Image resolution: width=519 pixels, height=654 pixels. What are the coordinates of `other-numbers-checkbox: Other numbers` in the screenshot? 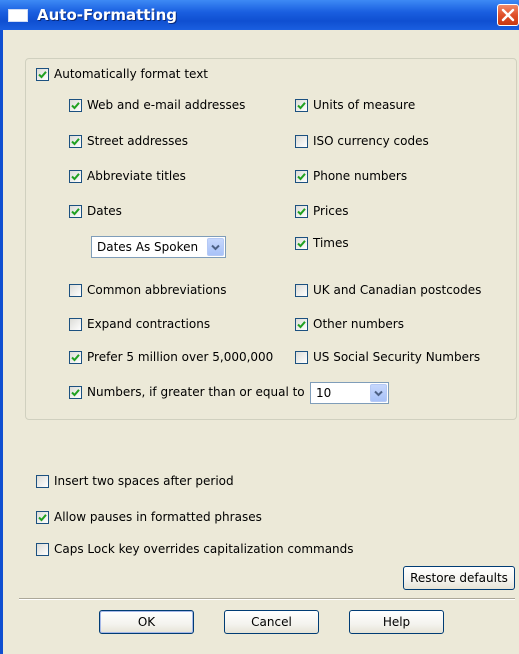 It's located at (349, 324).